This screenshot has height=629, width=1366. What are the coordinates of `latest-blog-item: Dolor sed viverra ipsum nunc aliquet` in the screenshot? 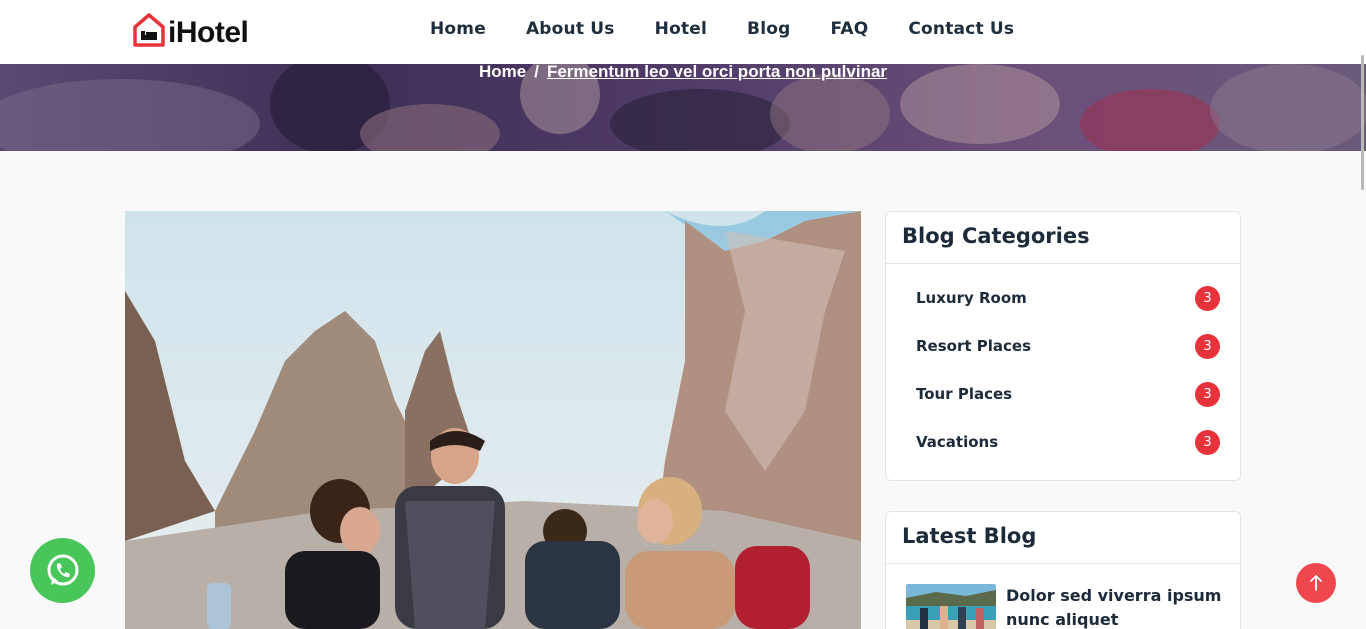 It's located at (1063, 596).